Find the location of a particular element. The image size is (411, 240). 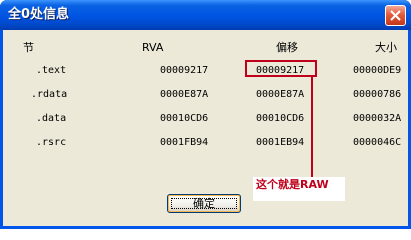

close-button is located at coordinates (395, 15).